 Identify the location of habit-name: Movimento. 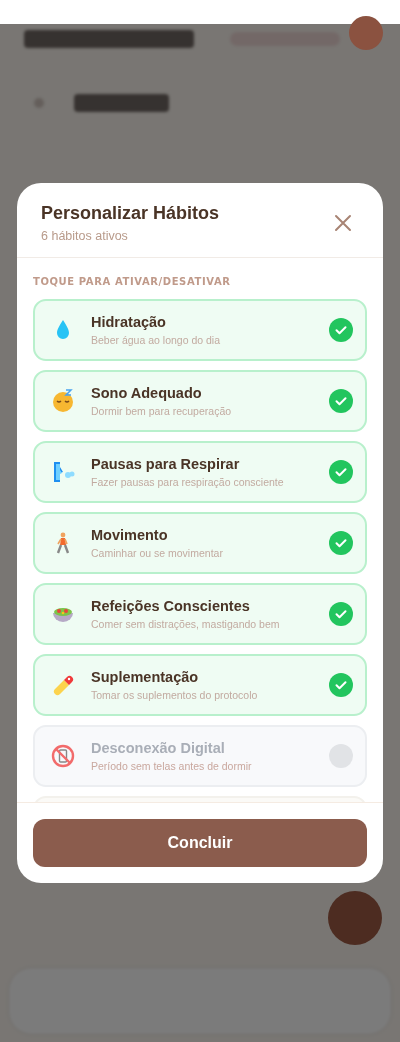
(130, 535).